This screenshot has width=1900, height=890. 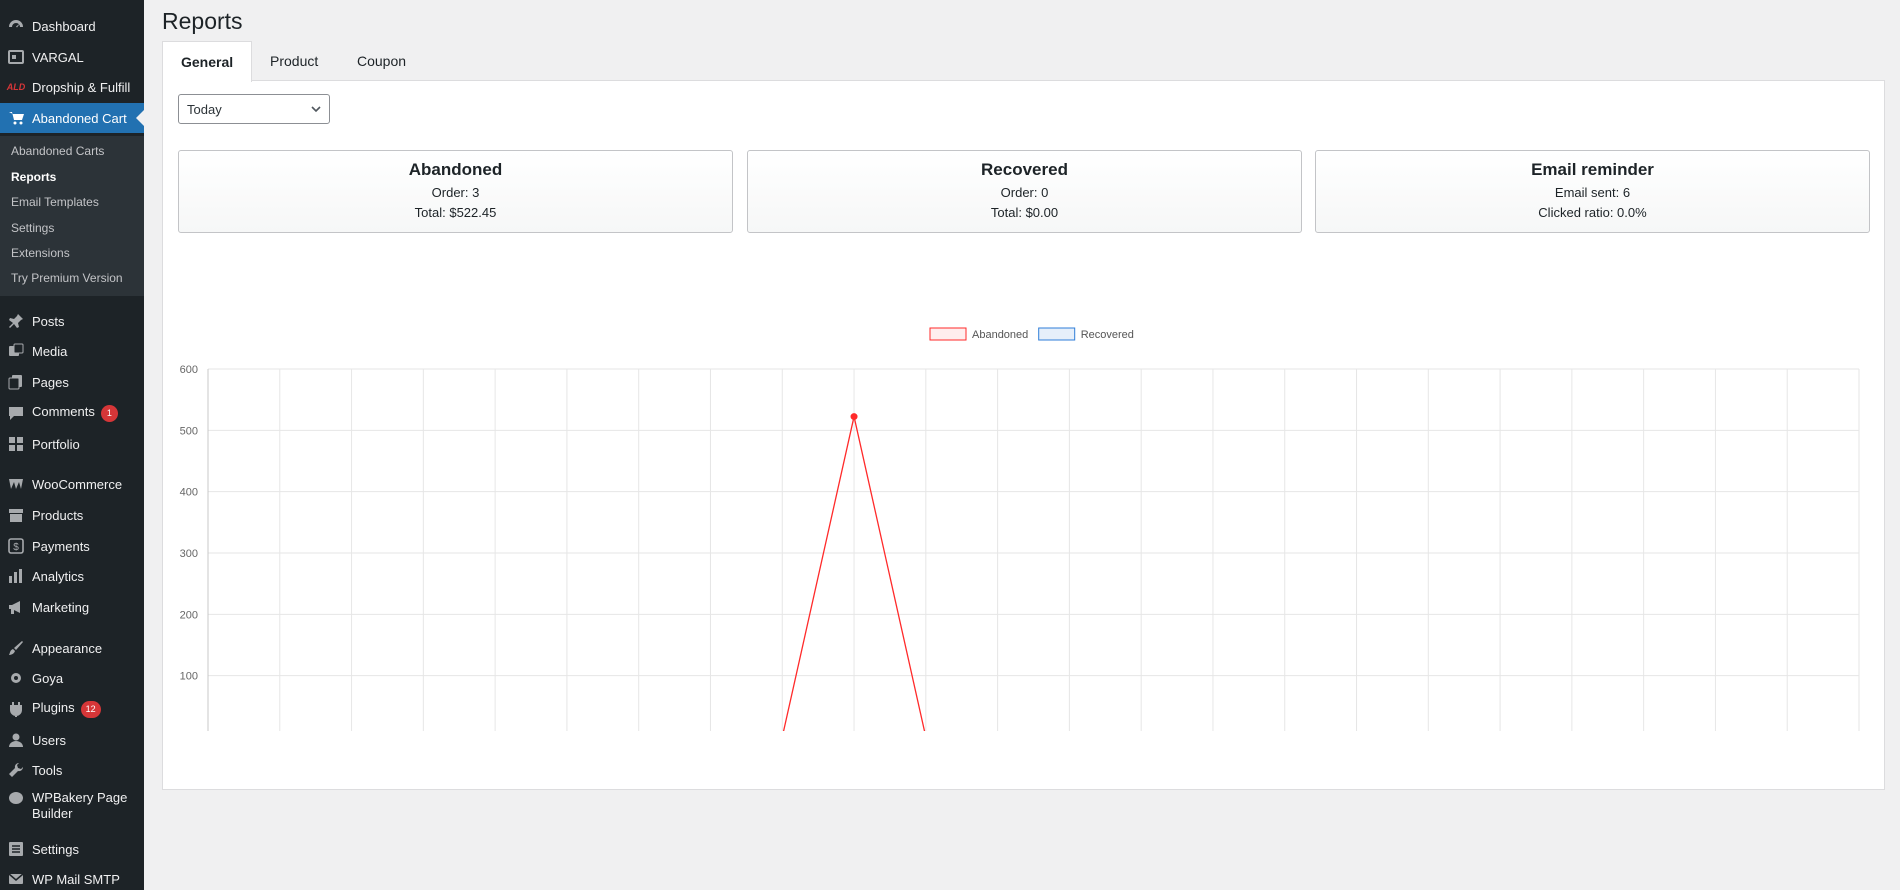 What do you see at coordinates (64, 26) in the screenshot?
I see `sidebar-item-label: Dashboard` at bounding box center [64, 26].